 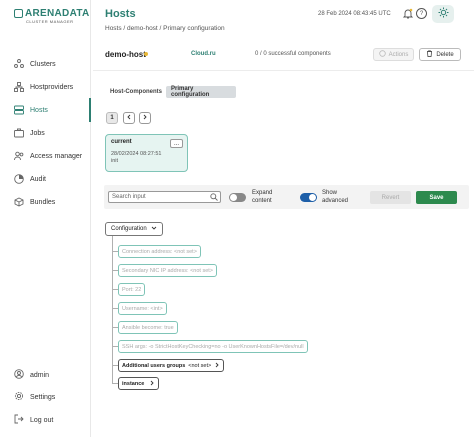 What do you see at coordinates (43, 202) in the screenshot?
I see `sidebar-item-label: Bundles` at bounding box center [43, 202].